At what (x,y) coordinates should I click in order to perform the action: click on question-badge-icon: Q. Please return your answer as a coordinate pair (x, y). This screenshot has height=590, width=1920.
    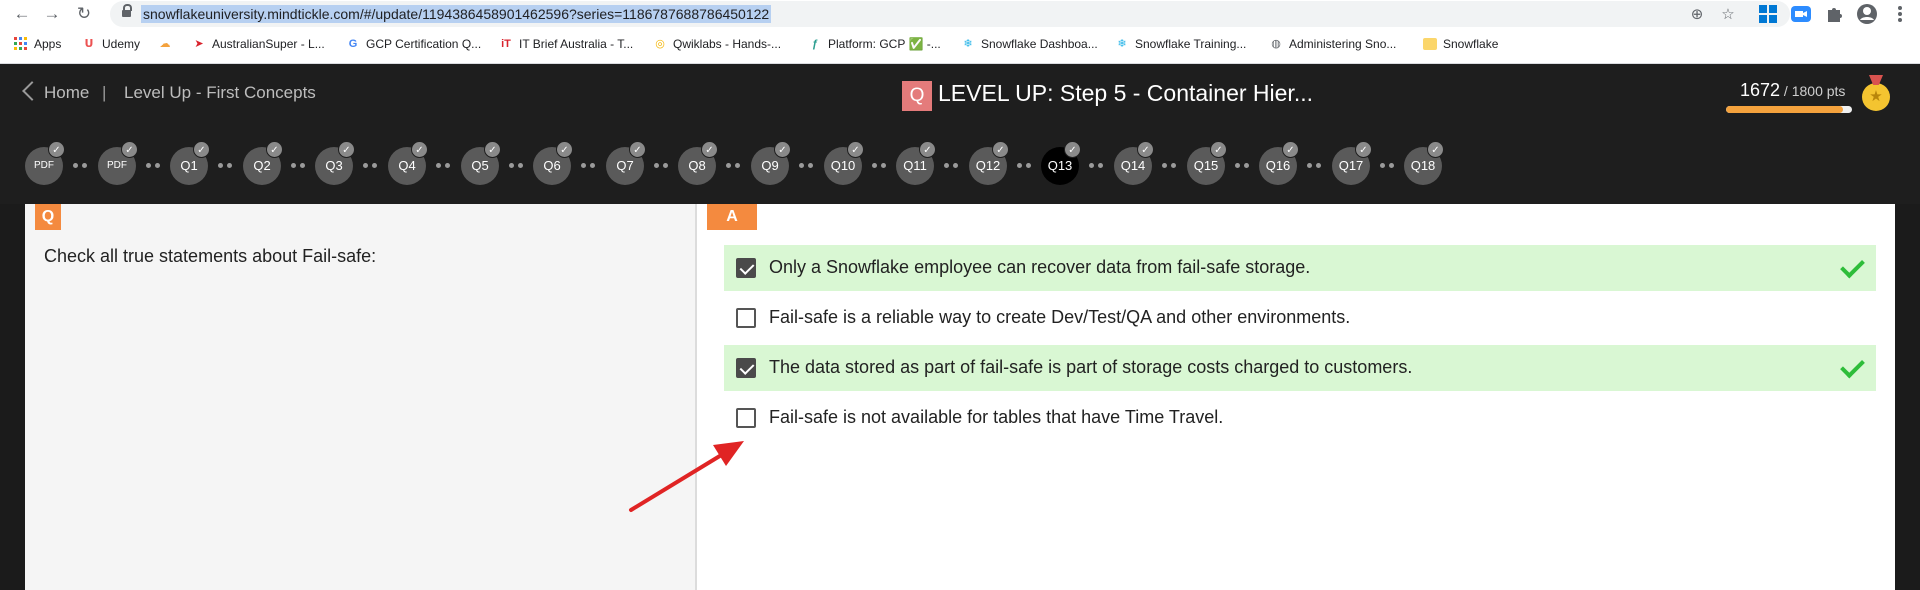
    Looking at the image, I should click on (917, 96).